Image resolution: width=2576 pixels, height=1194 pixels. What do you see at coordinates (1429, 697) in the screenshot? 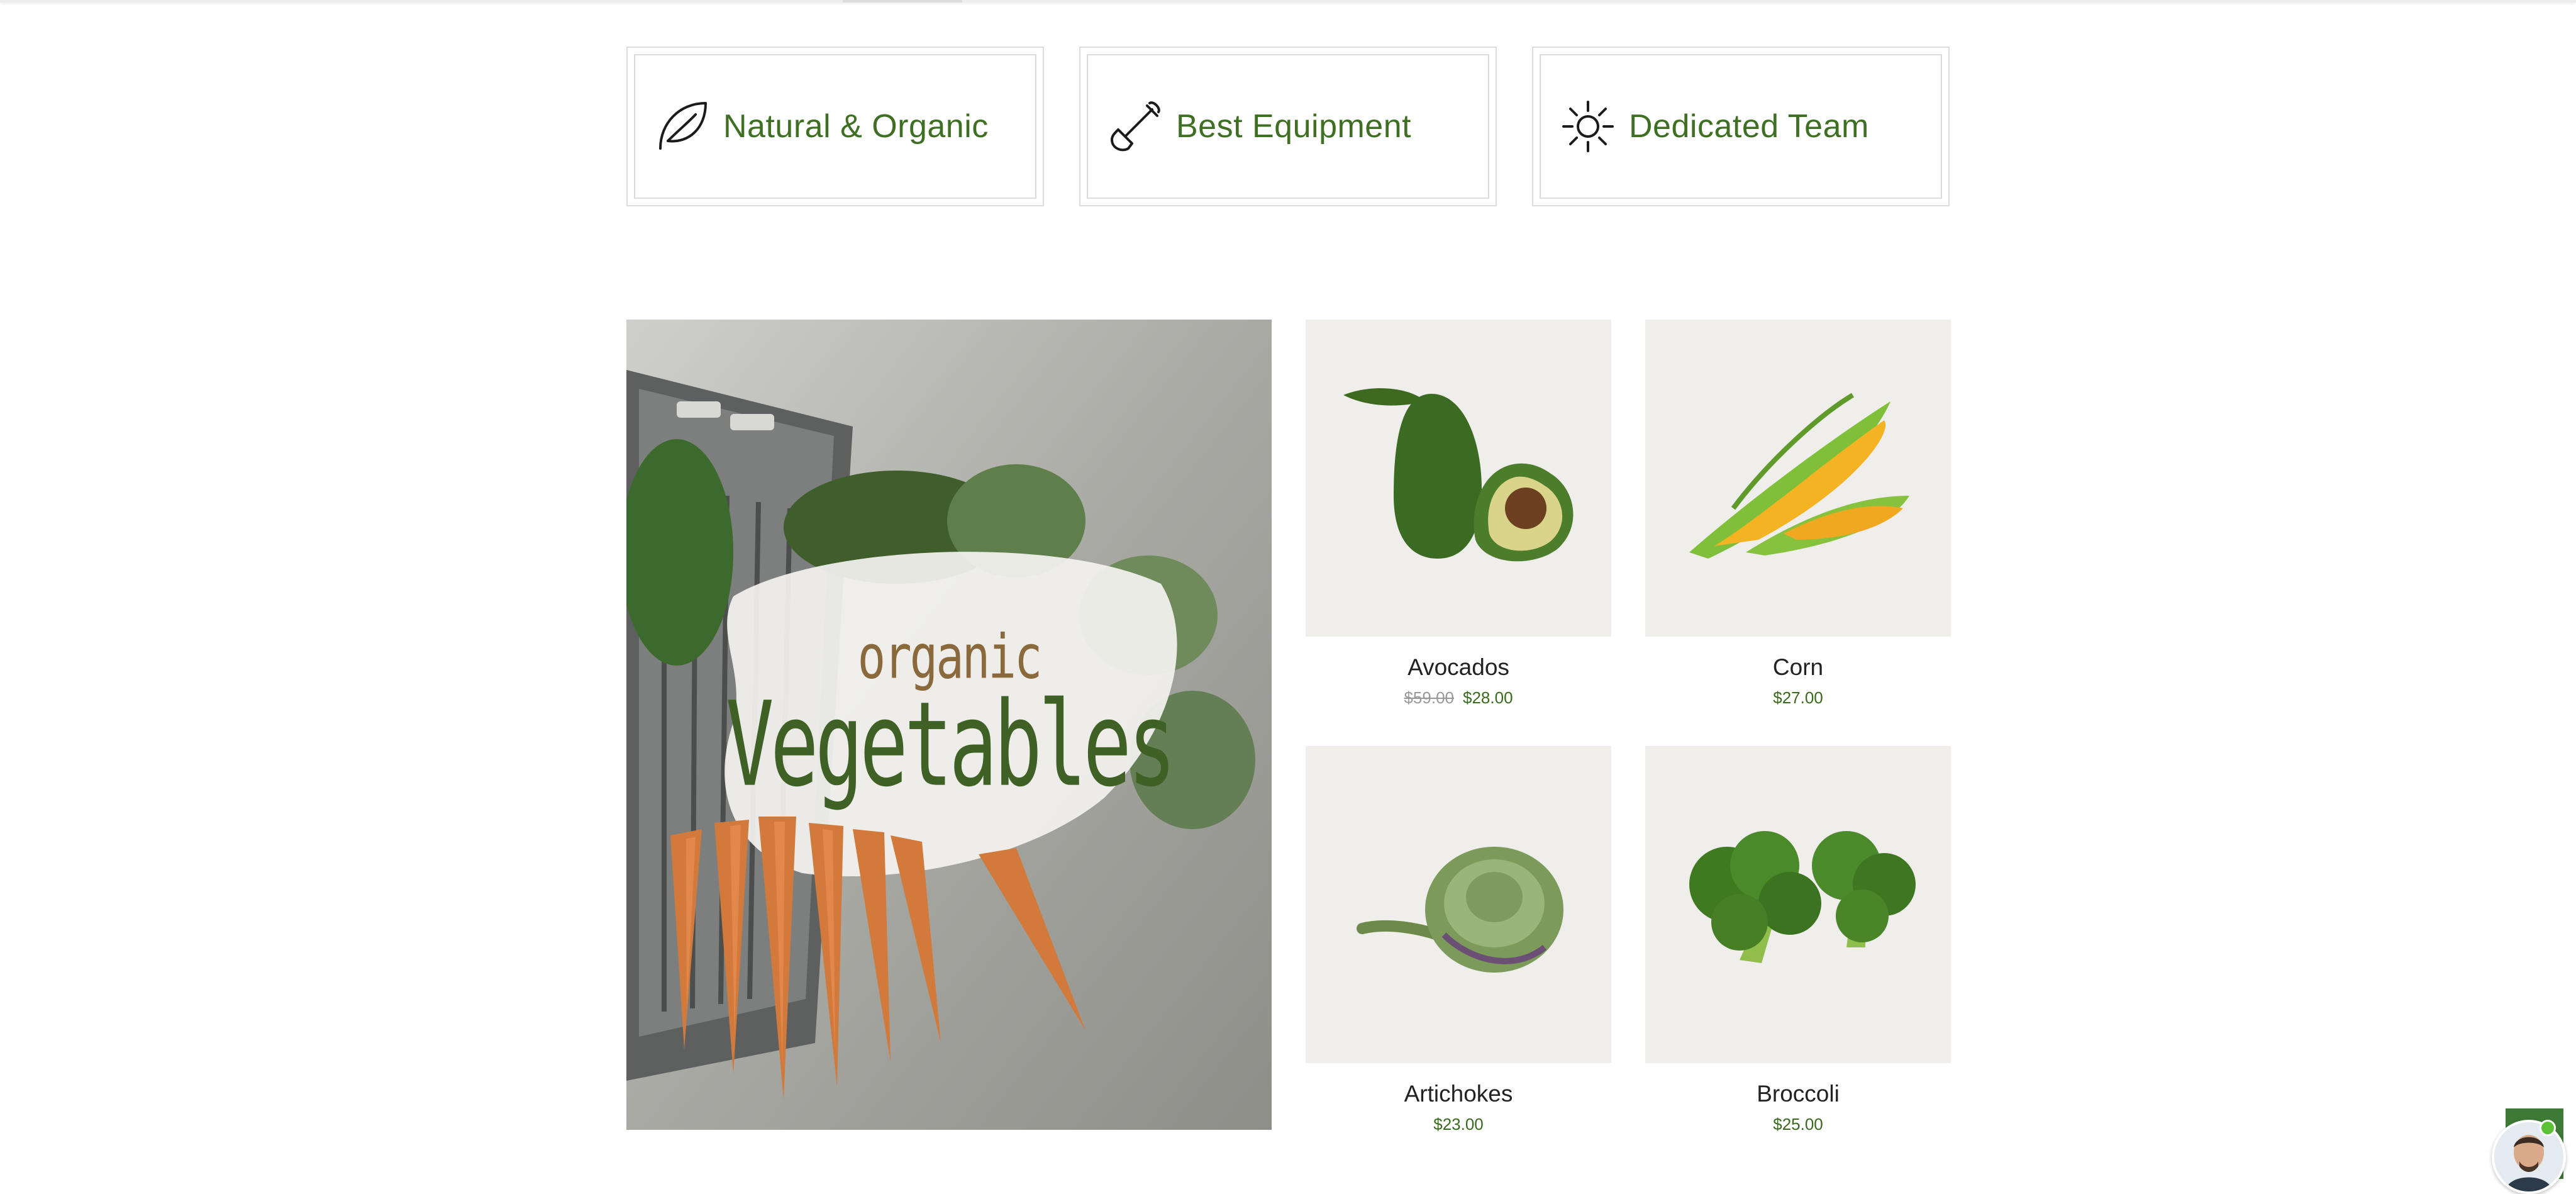
I see `original-price: $59.00` at bounding box center [1429, 697].